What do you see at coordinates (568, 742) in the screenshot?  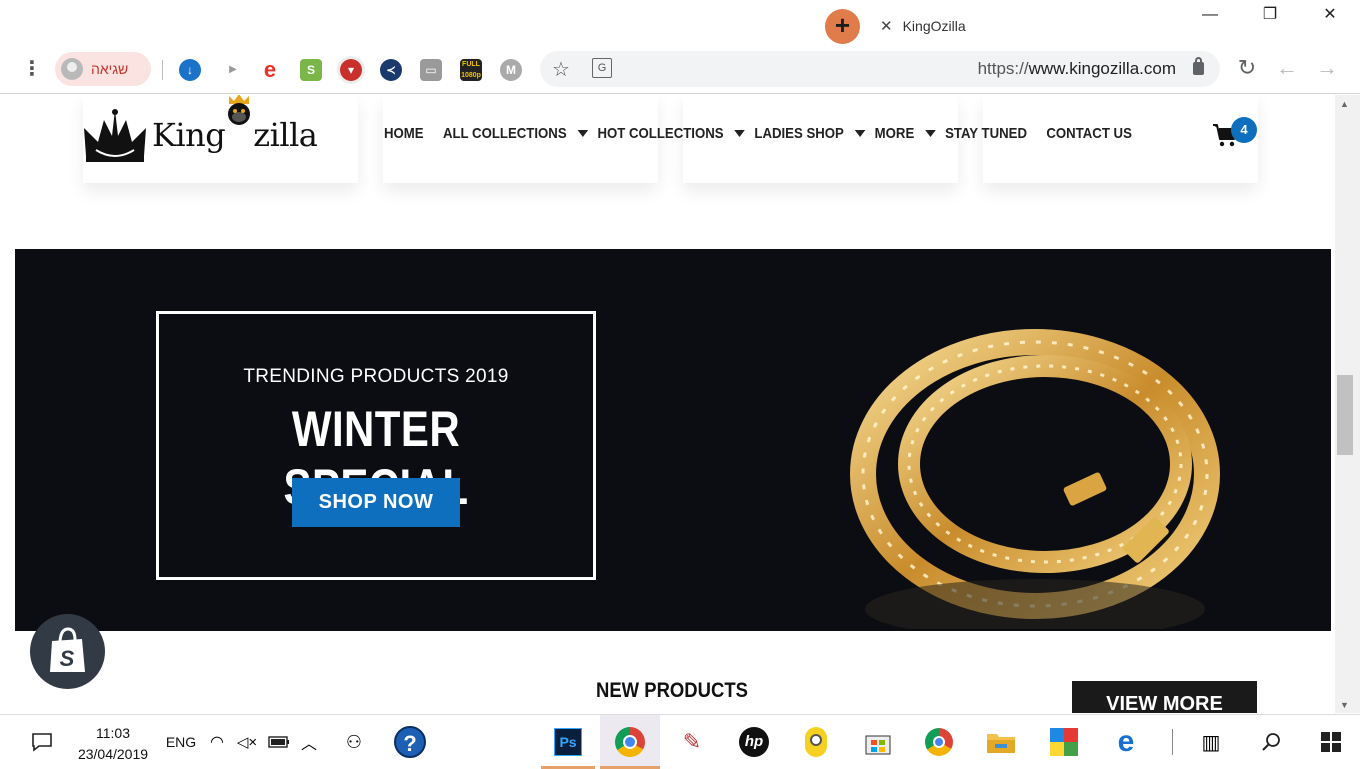 I see `photoshop-icon: Ps` at bounding box center [568, 742].